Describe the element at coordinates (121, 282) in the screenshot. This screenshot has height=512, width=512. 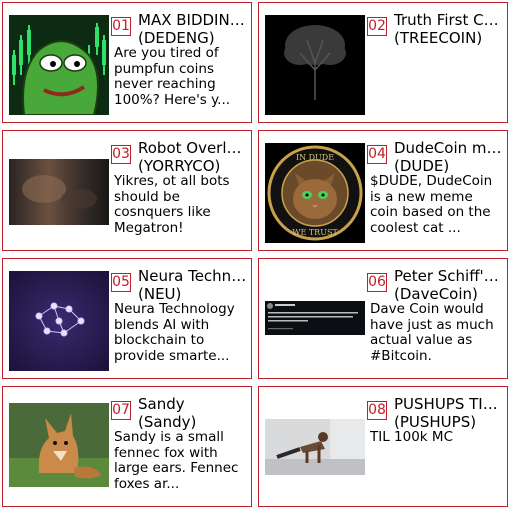
I see `rank-number: 05` at that location.